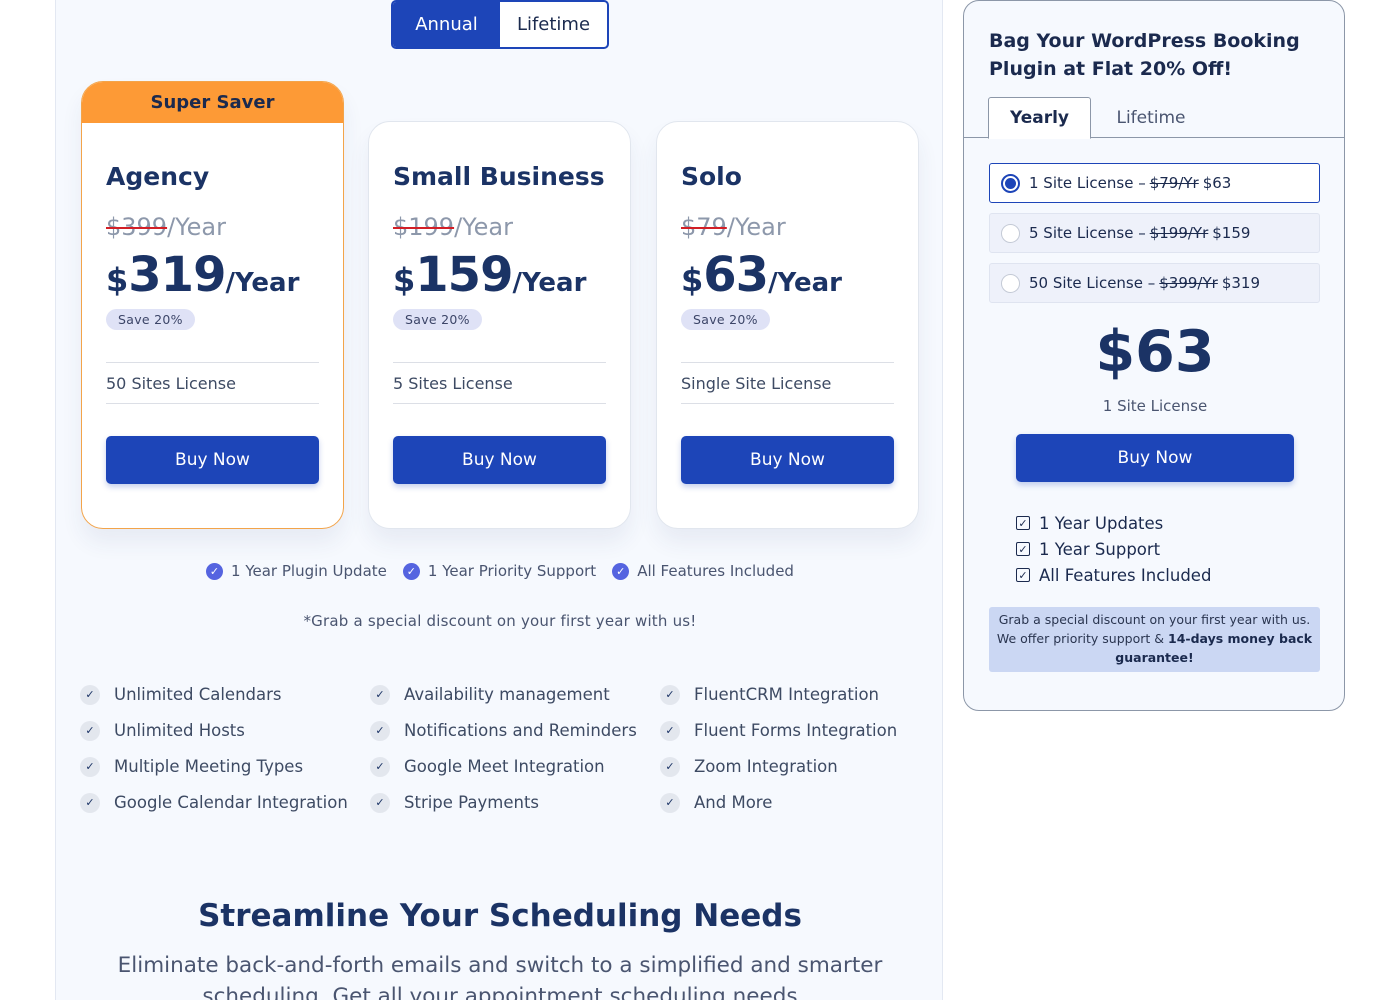 The width and height of the screenshot is (1400, 1000). I want to click on price-amount: 63, so click(736, 275).